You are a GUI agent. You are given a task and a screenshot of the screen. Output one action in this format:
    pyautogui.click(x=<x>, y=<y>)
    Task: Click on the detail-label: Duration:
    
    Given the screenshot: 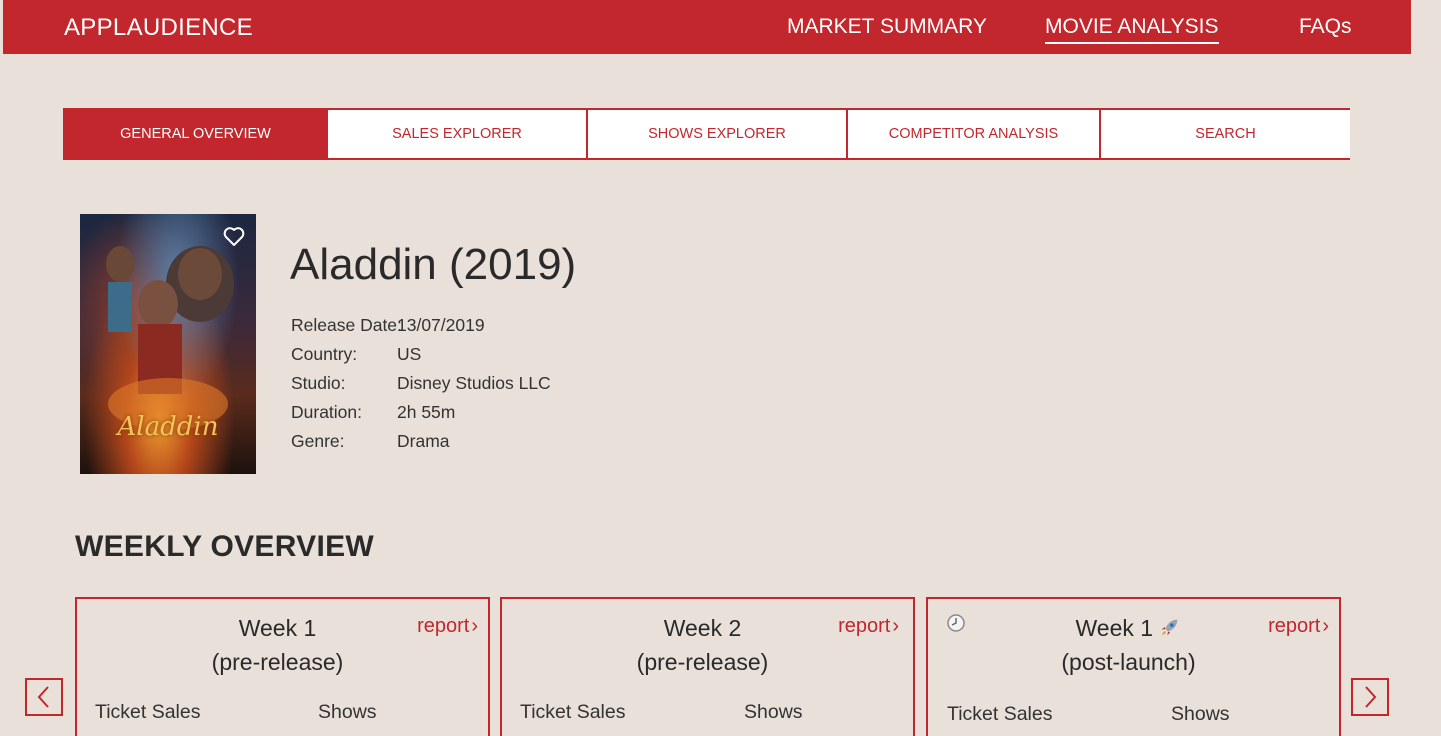 What is the action you would take?
    pyautogui.click(x=327, y=412)
    